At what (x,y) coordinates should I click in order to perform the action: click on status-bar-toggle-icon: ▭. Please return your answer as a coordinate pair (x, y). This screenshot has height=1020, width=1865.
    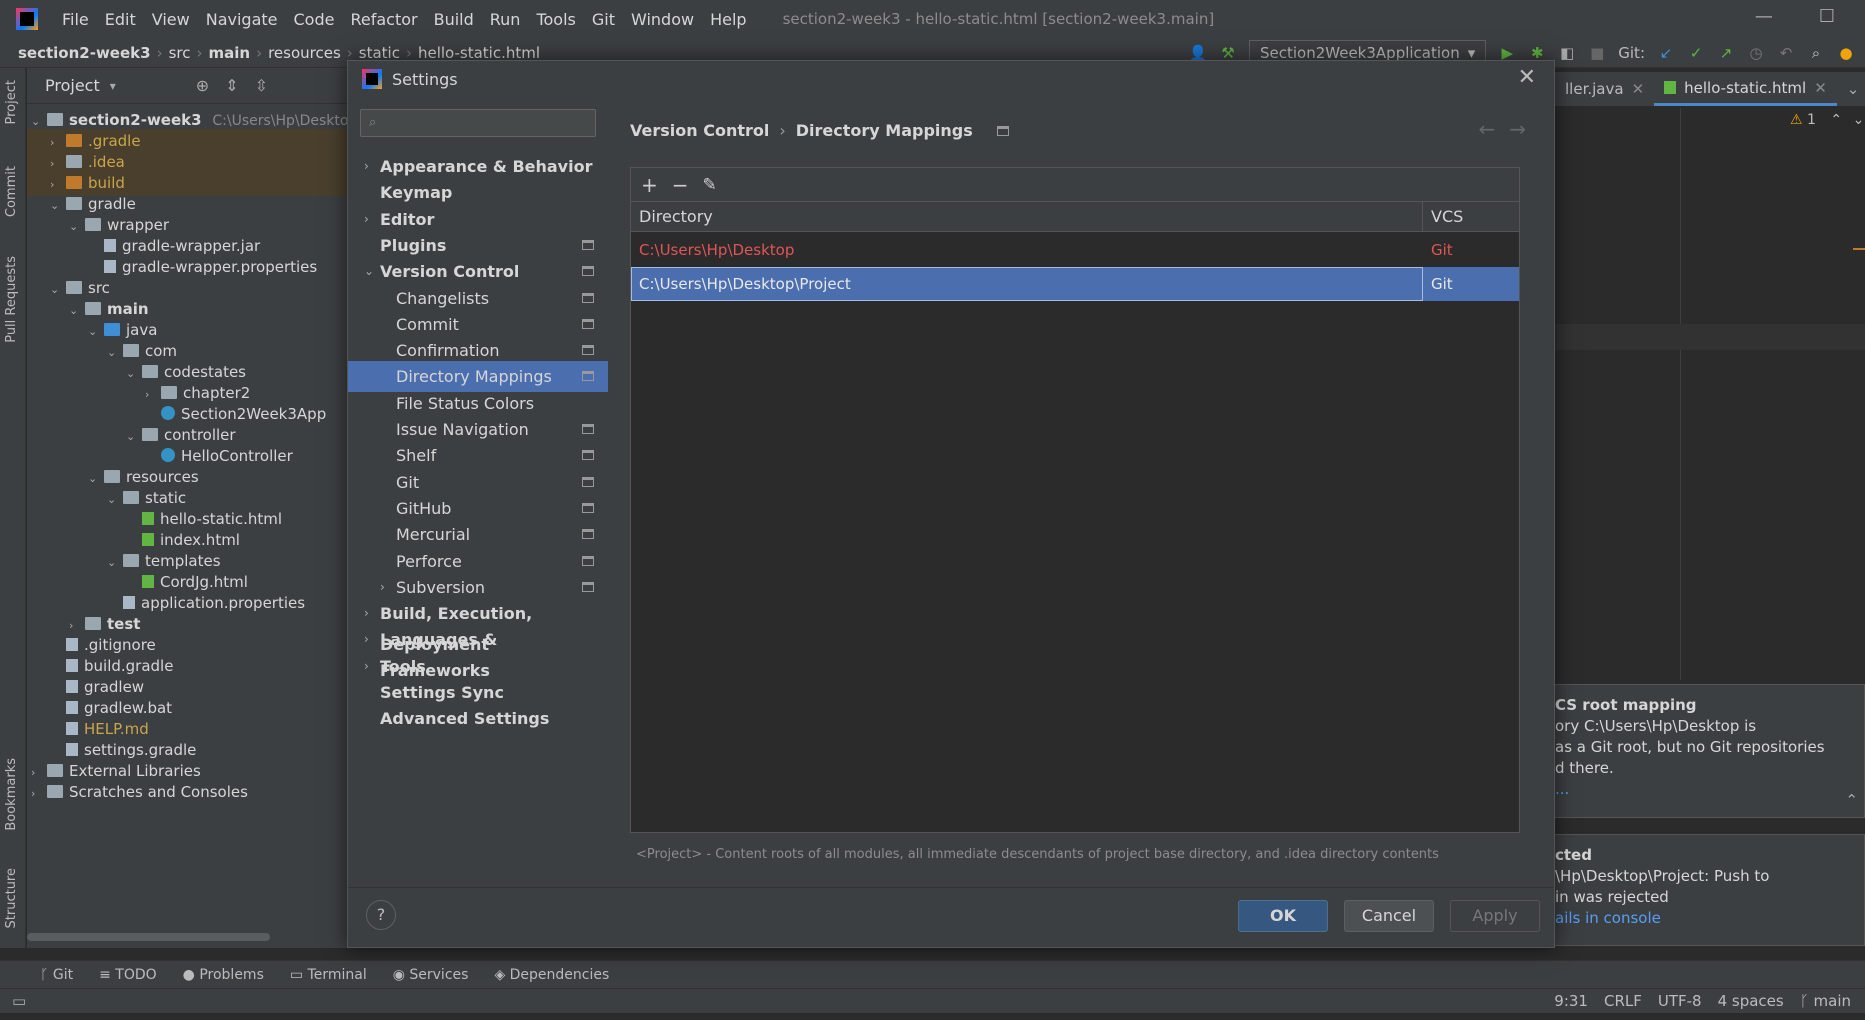
    Looking at the image, I should click on (19, 1001).